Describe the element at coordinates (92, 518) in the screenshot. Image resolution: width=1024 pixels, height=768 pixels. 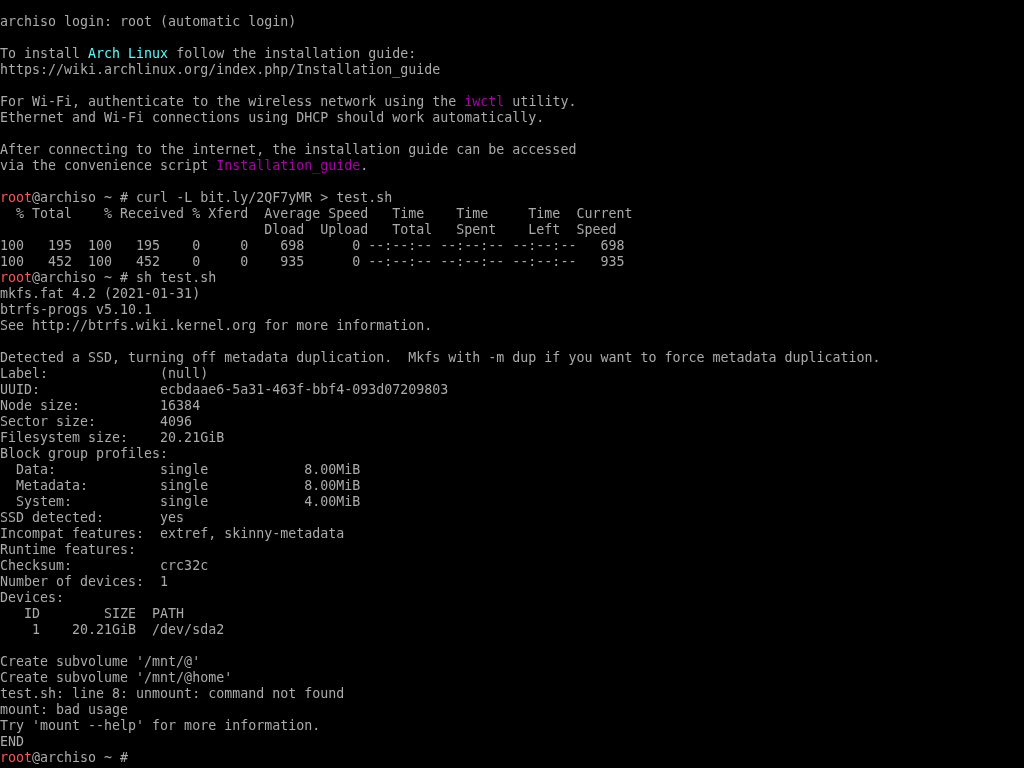
I see `terminal-line: SSD detected: yes` at that location.